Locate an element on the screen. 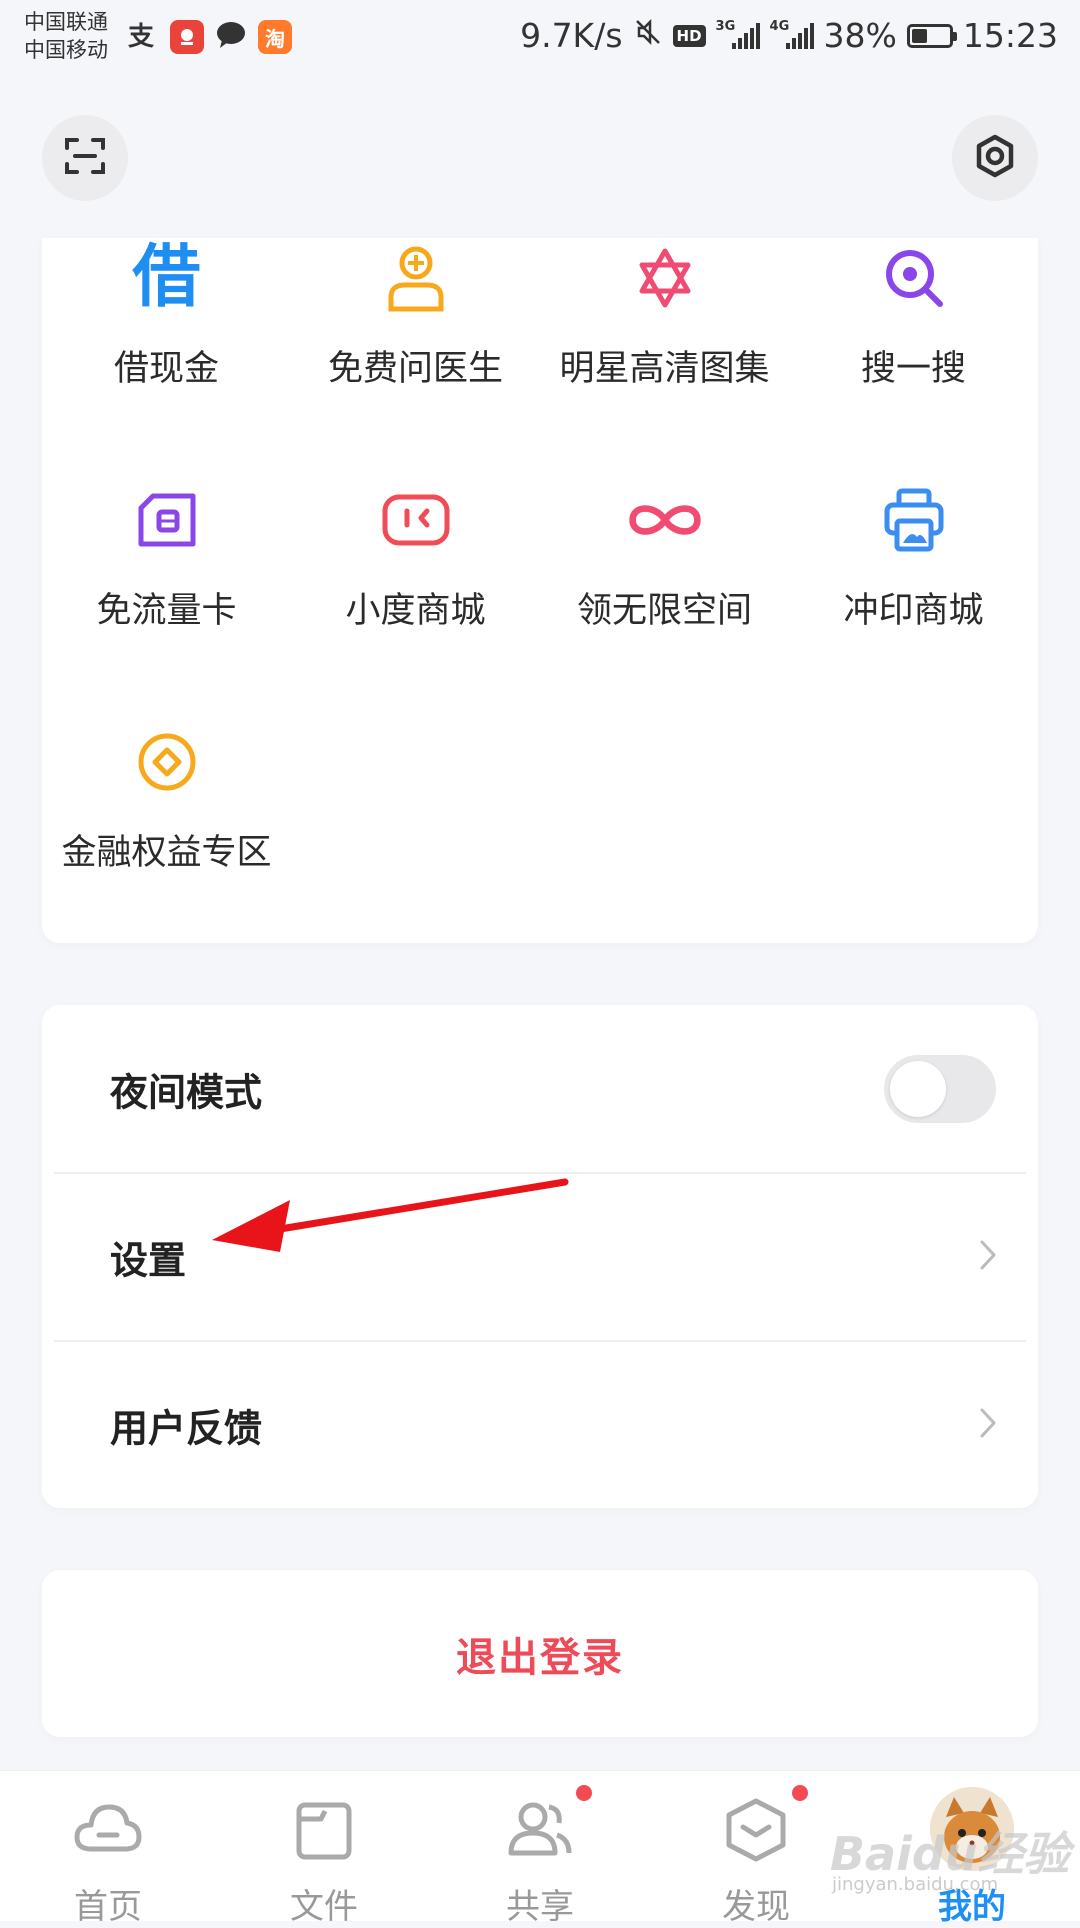 The image size is (1080, 1928). infinity-icon is located at coordinates (665, 520).